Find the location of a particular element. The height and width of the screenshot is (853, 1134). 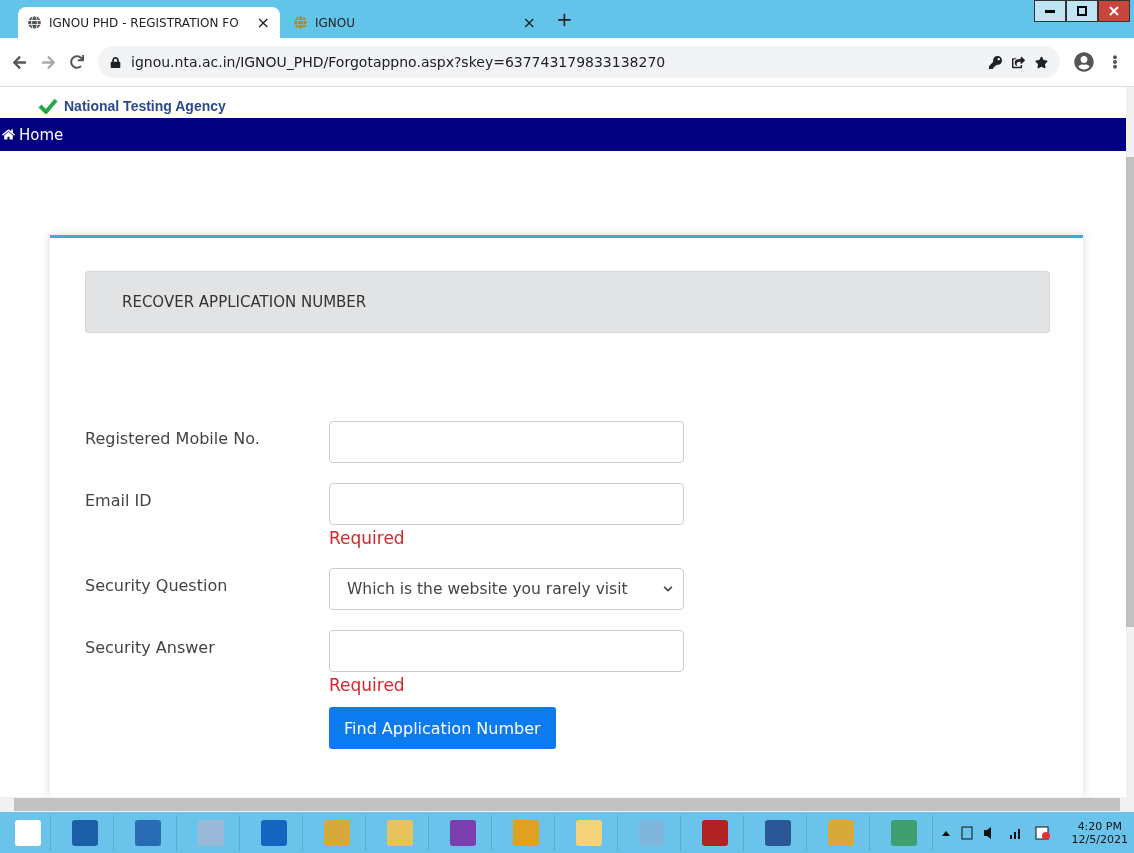

minimize-icon is located at coordinates (1050, 11).